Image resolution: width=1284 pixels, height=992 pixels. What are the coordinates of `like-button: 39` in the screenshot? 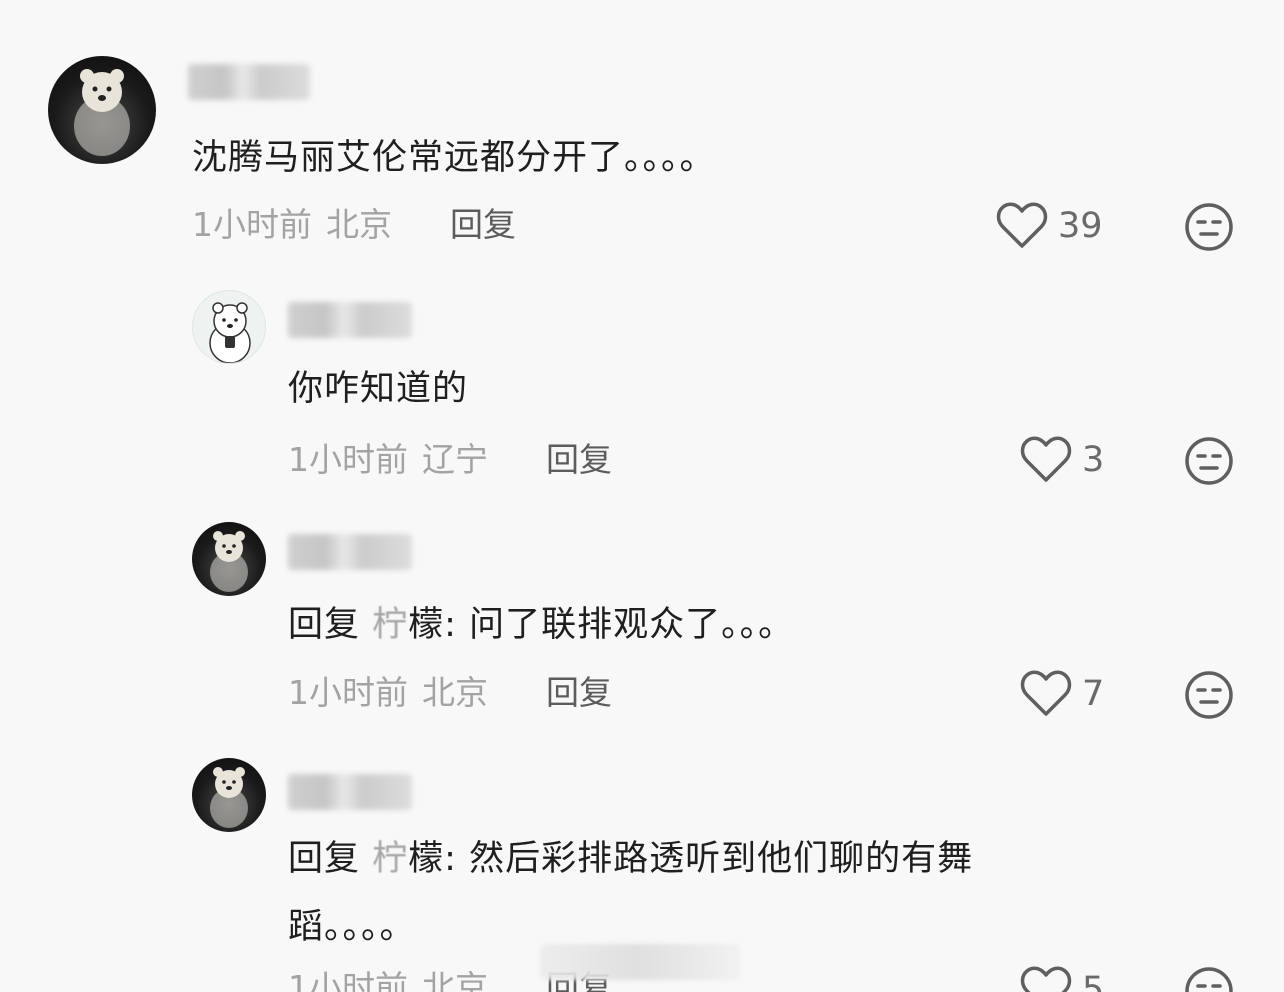 It's located at (1049, 226).